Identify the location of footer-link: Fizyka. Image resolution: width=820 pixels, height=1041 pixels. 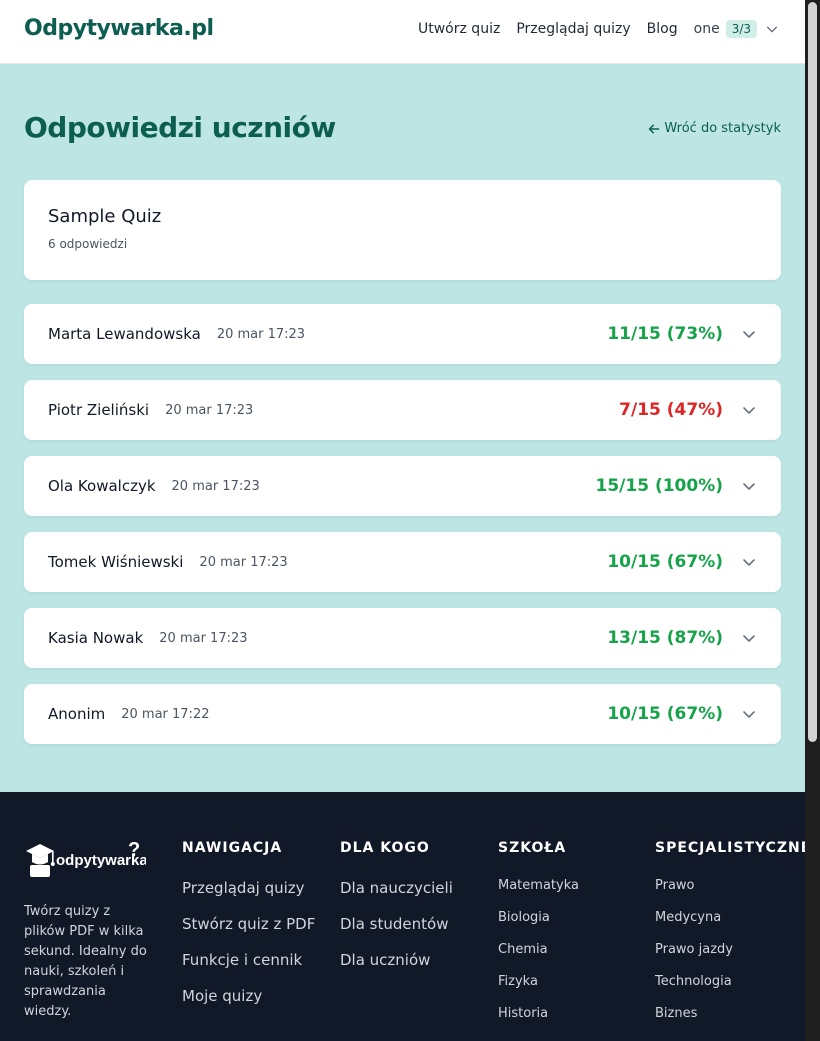
(538, 982).